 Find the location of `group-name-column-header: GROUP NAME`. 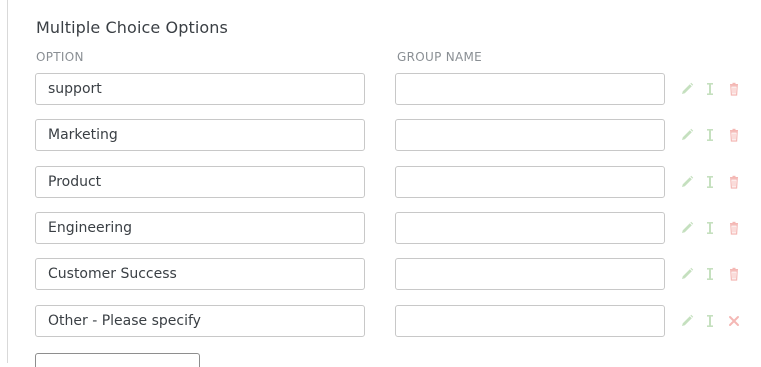

group-name-column-header: GROUP NAME is located at coordinates (440, 57).